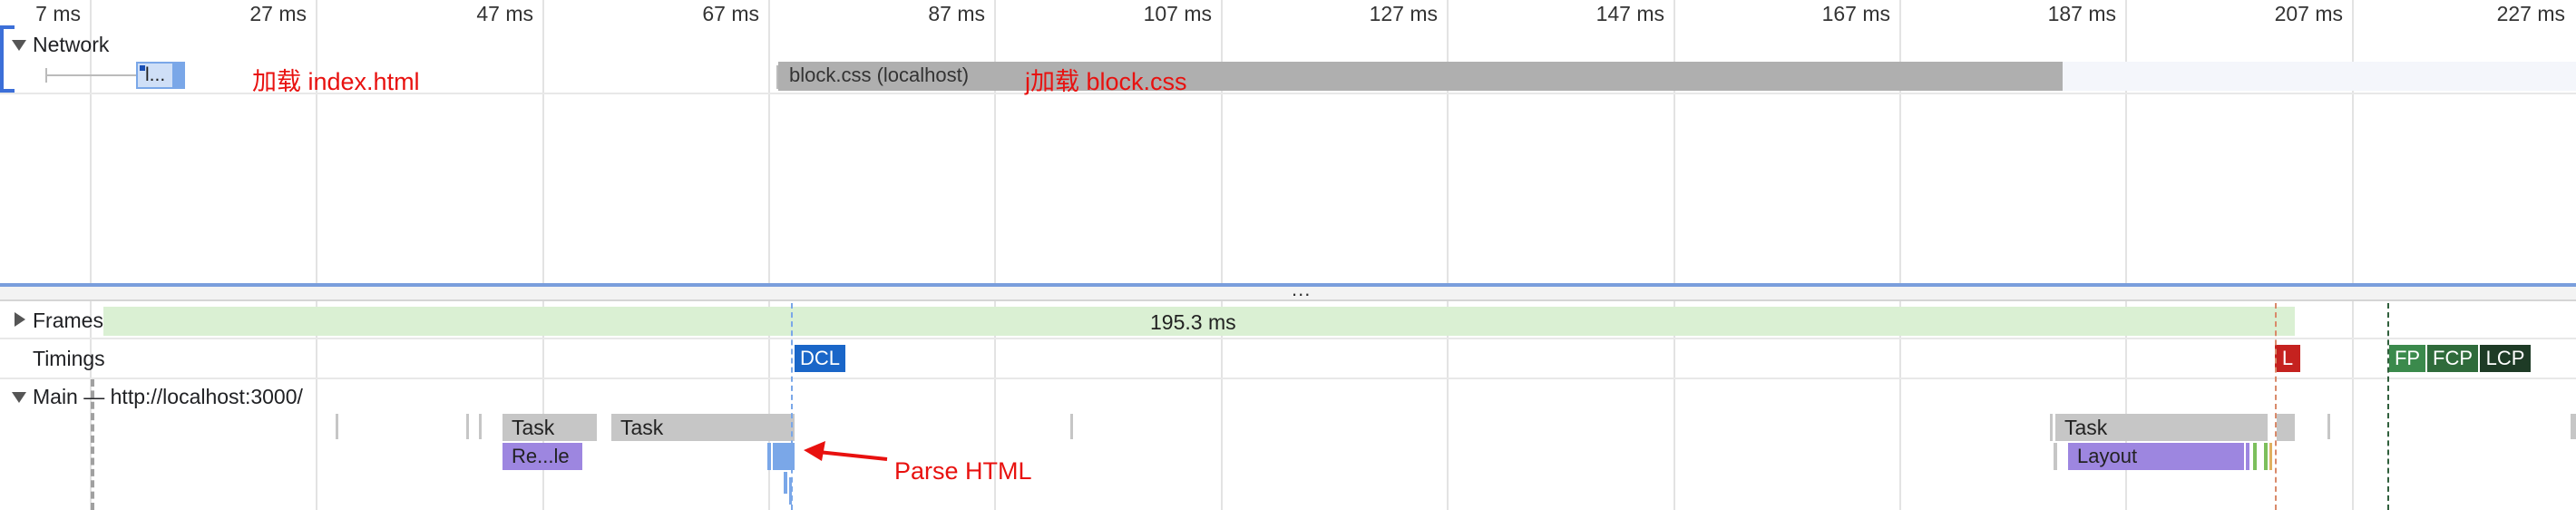 This screenshot has width=2576, height=510. What do you see at coordinates (2, 59) in the screenshot?
I see `track-selection-bracket` at bounding box center [2, 59].